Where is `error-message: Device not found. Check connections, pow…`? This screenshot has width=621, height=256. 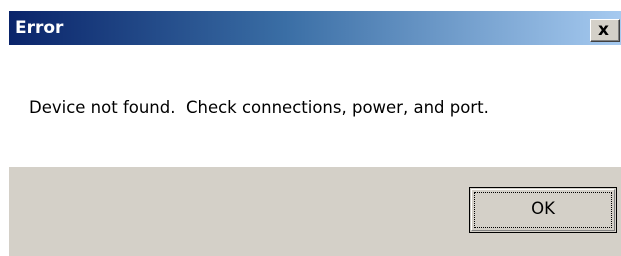
error-message: Device not found. Check connections, pow… is located at coordinates (259, 107).